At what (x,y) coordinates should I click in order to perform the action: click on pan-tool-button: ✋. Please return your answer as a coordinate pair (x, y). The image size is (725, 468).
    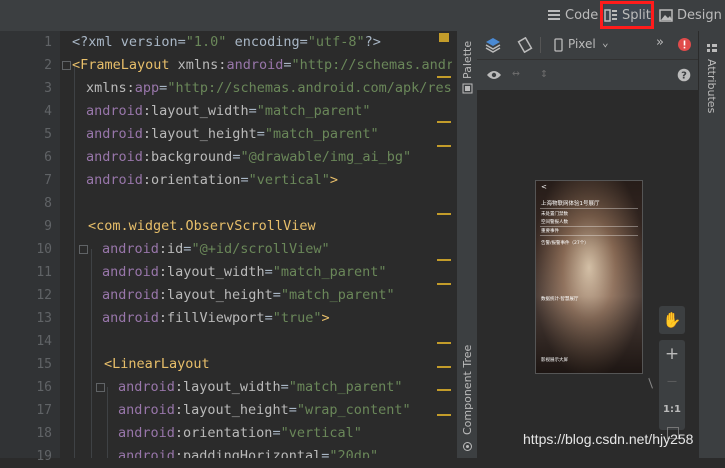
    Looking at the image, I should click on (672, 320).